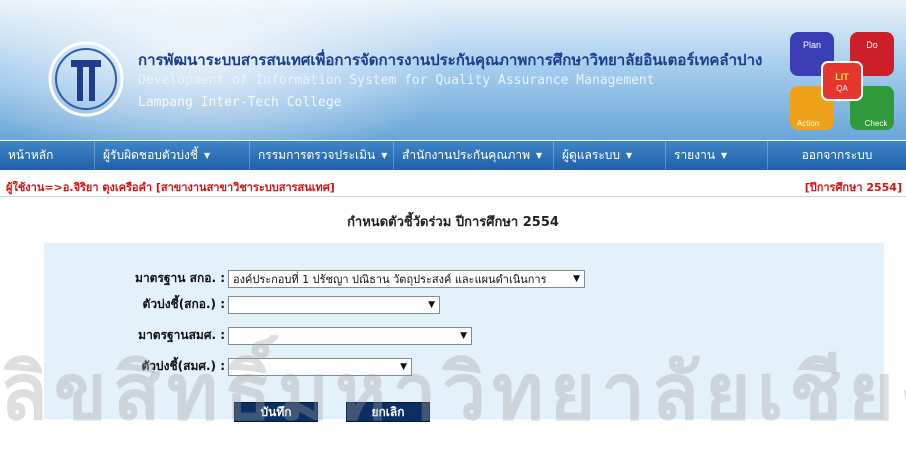 This screenshot has height=454, width=906. What do you see at coordinates (808, 123) in the screenshot?
I see `pdca-action-label: Action` at bounding box center [808, 123].